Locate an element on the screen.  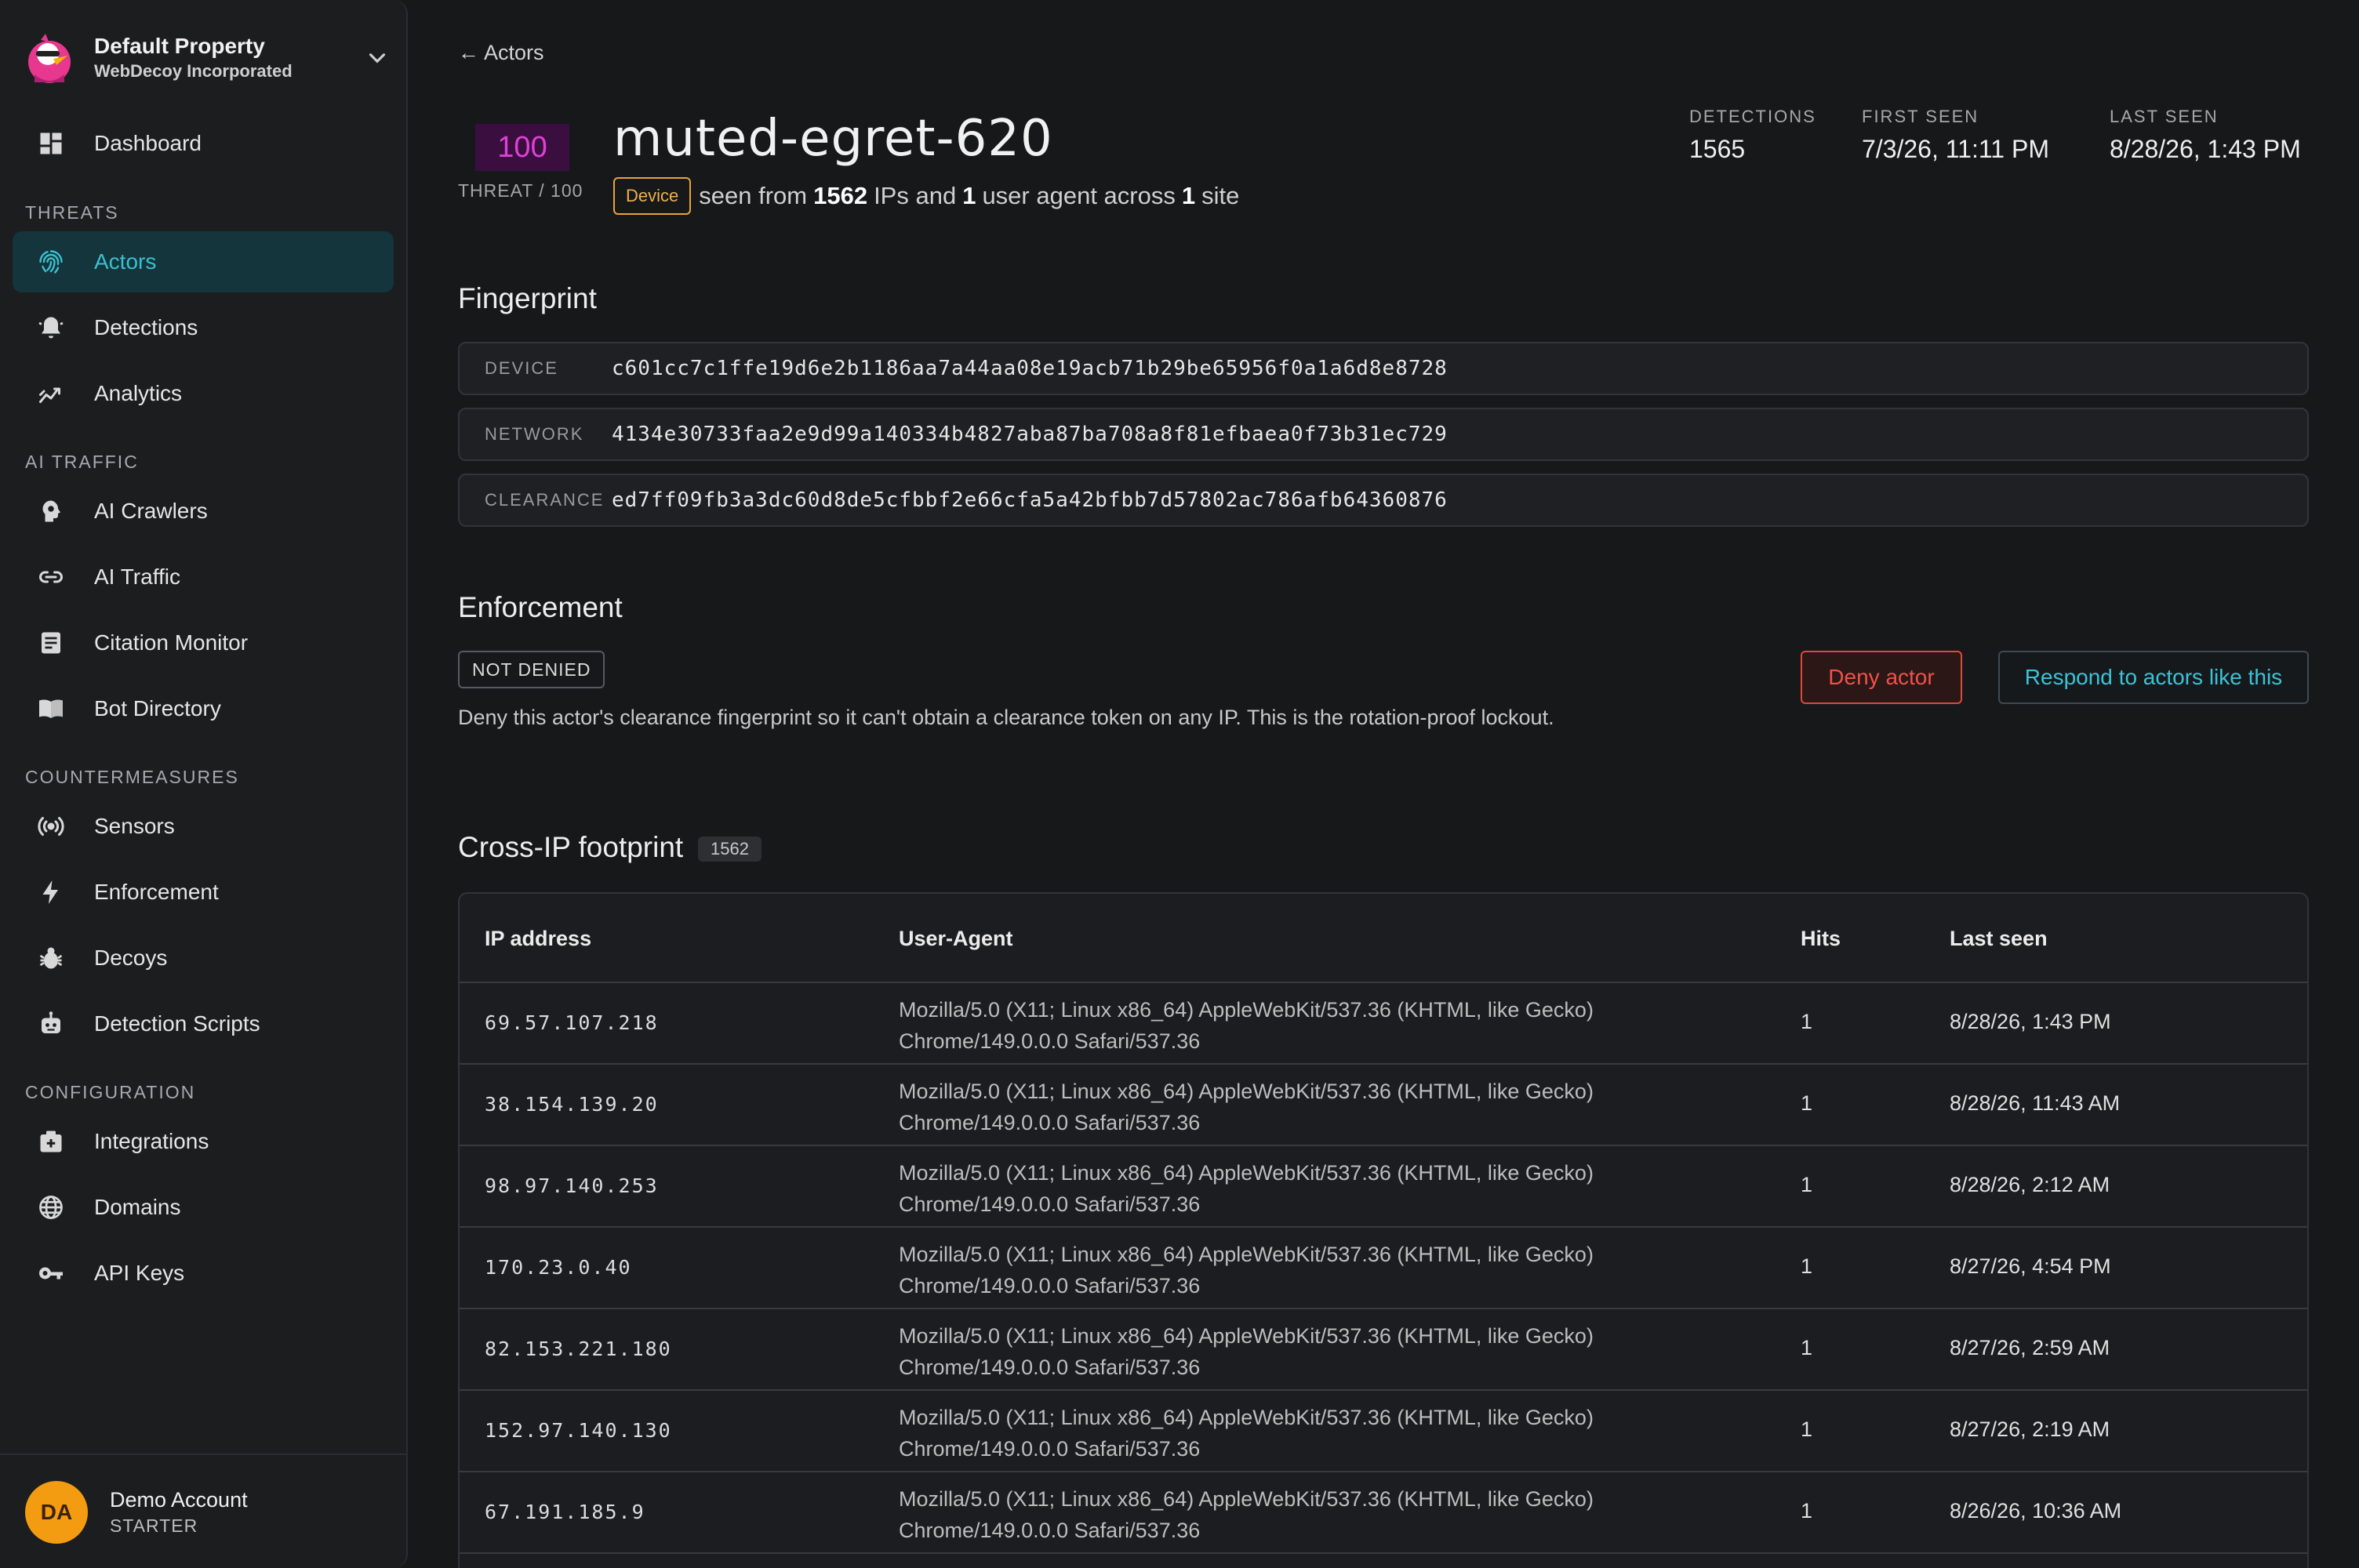
column-header-hits: Hits is located at coordinates (1821, 939).